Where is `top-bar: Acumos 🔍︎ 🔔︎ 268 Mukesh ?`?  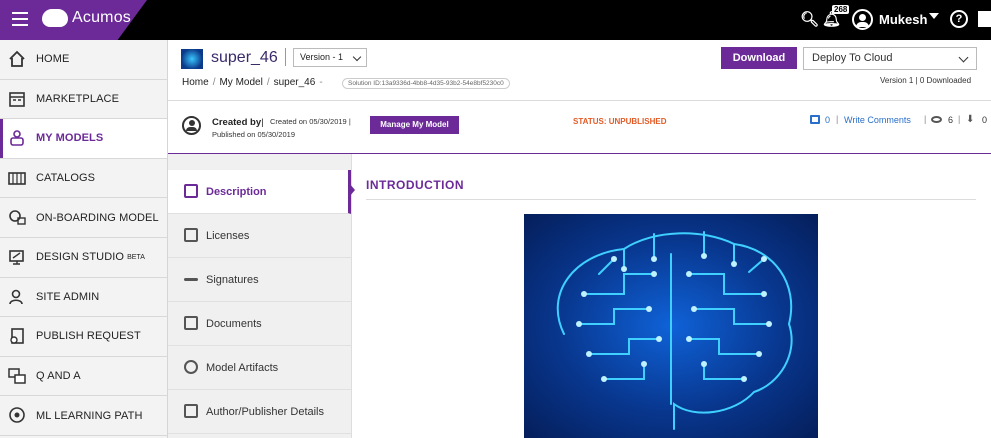 top-bar: Acumos 🔍︎ 🔔︎ 268 Mukesh ? is located at coordinates (495, 20).